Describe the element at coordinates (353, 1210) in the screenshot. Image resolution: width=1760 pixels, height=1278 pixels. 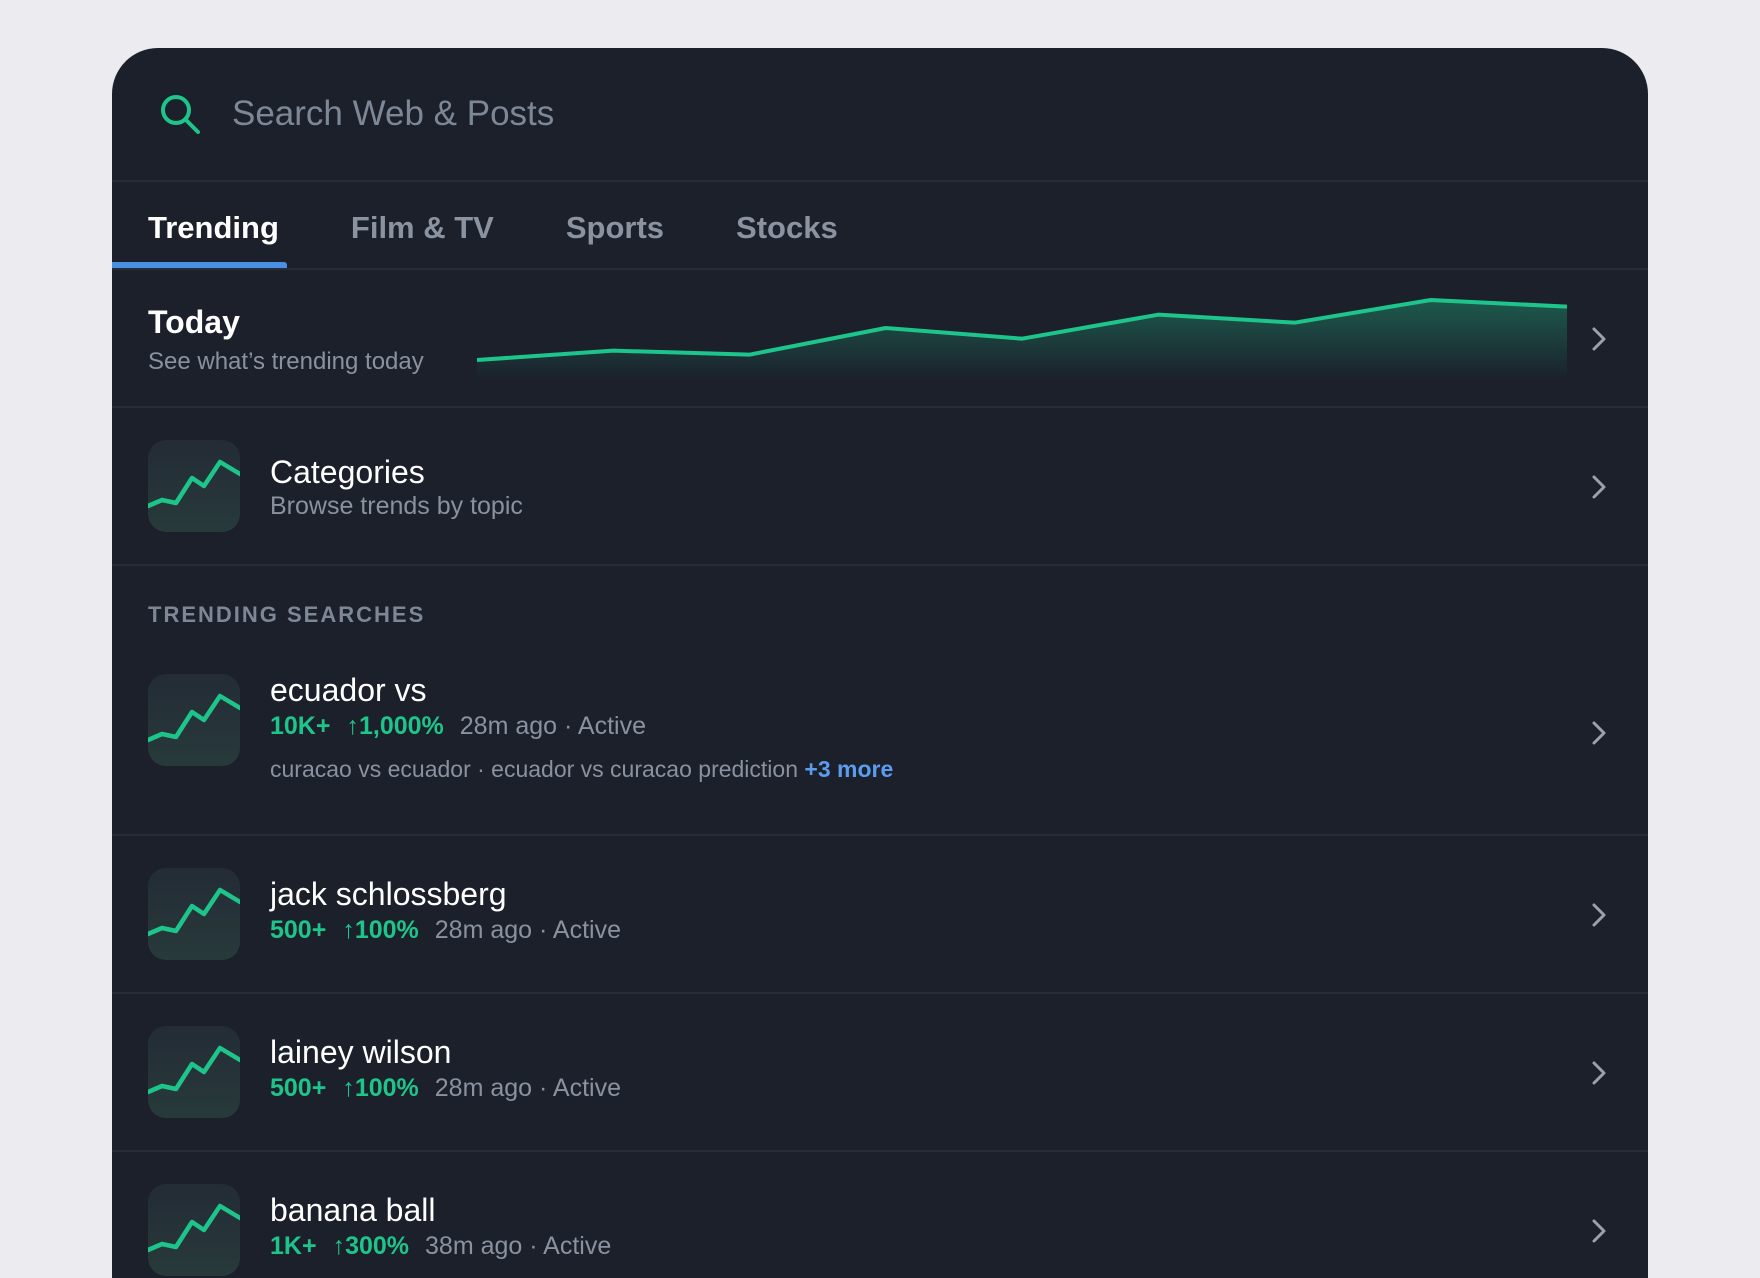
I see `trend-title: banana ball` at that location.